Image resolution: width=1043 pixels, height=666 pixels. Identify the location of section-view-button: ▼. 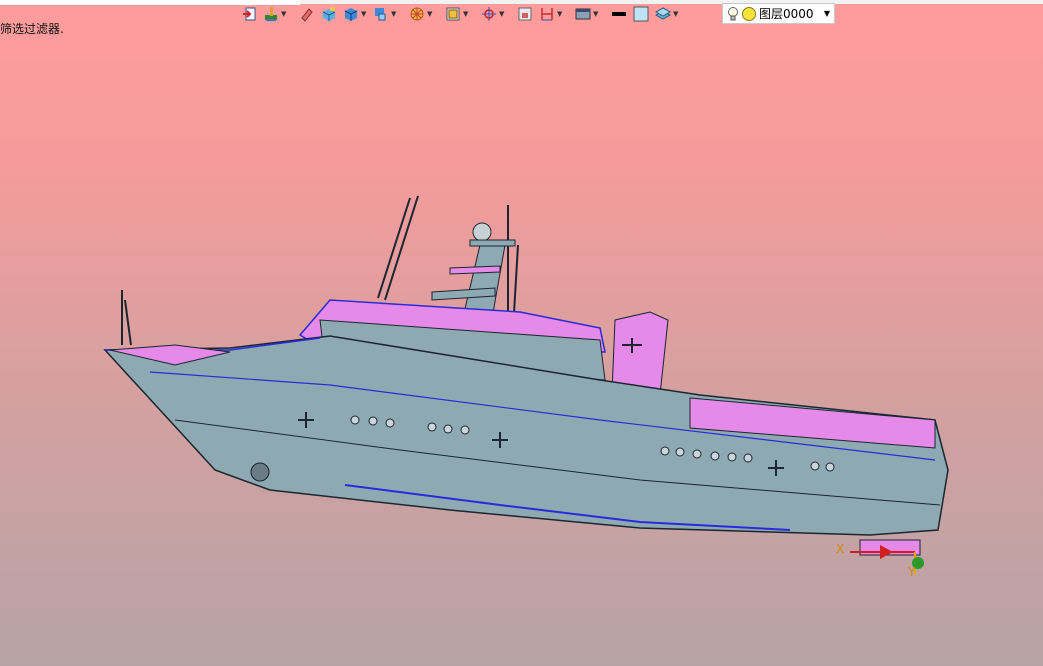
(421, 14).